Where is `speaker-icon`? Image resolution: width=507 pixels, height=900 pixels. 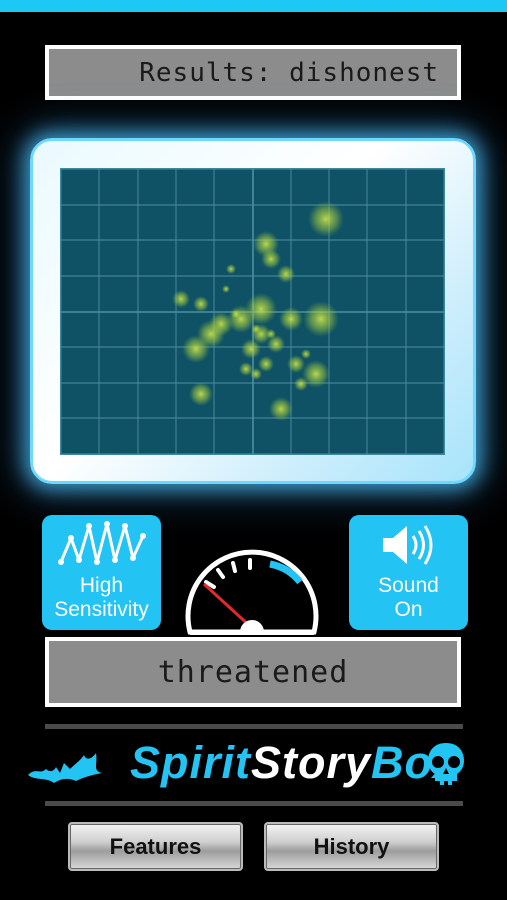
speaker-icon is located at coordinates (407, 545).